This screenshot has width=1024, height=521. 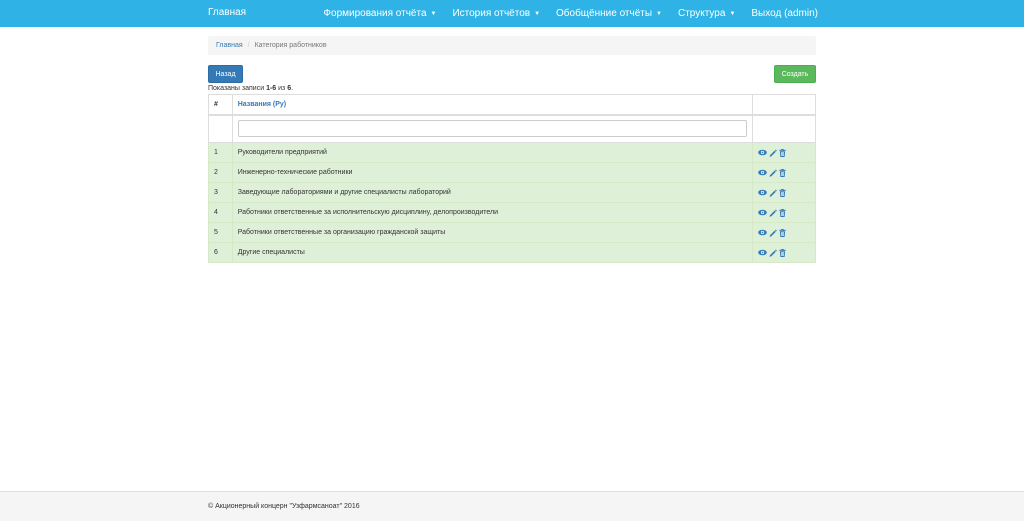 I want to click on nav-item-label: Структура, so click(x=701, y=13).